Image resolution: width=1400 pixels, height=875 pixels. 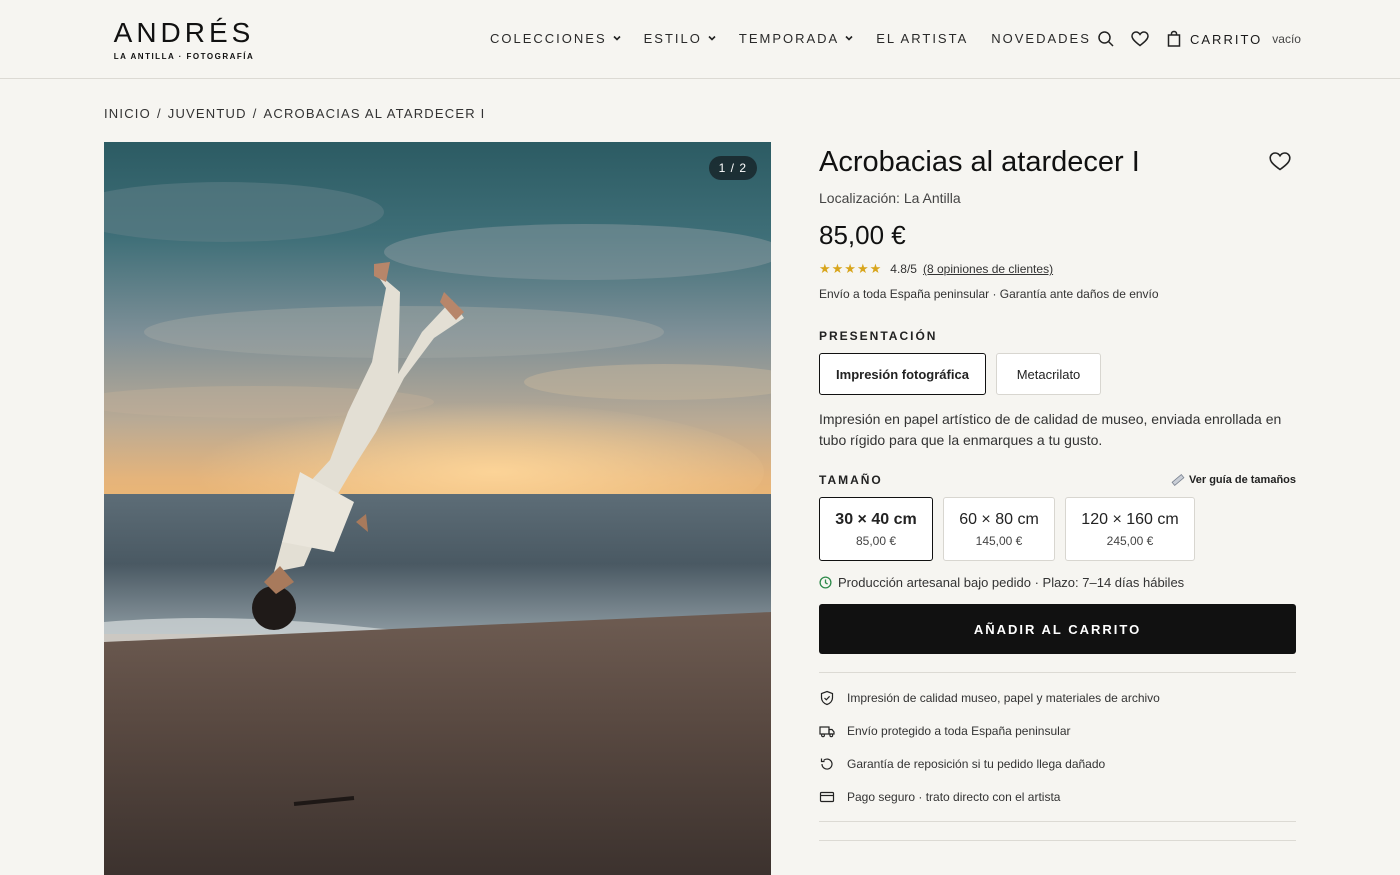 I want to click on product-location: Localización: La Antilla, so click(x=890, y=198).